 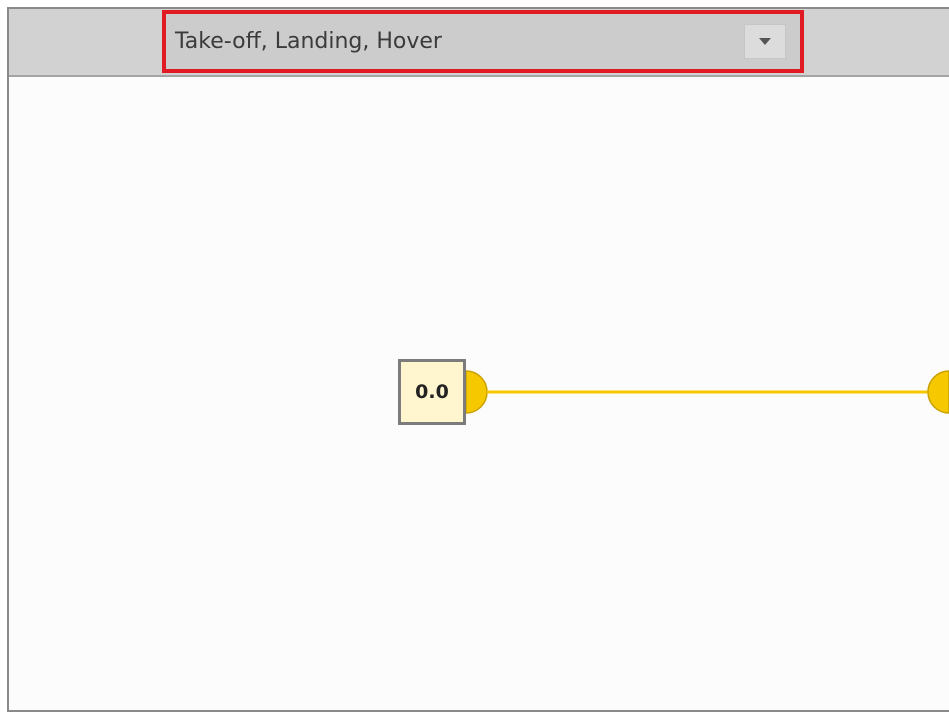 I want to click on input-port, so click(x=938, y=392).